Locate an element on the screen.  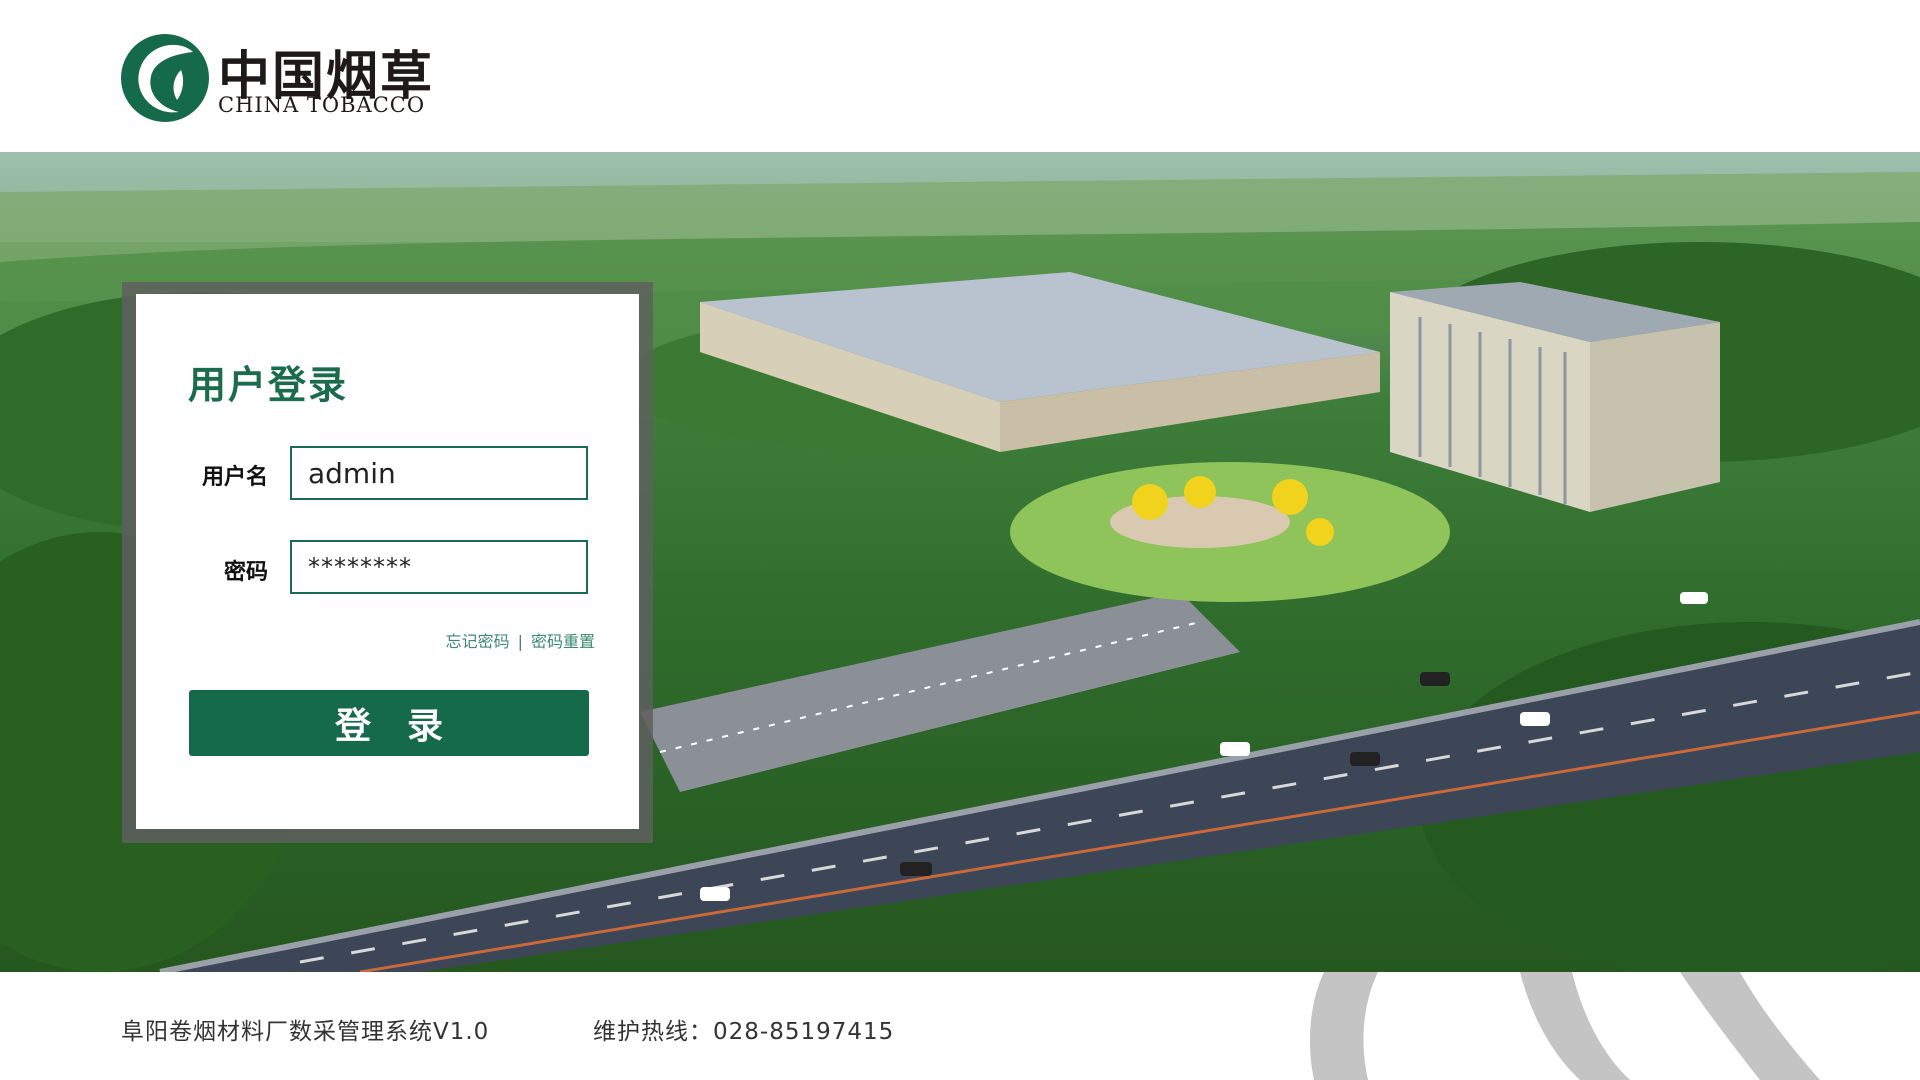
username-input is located at coordinates (439, 473).